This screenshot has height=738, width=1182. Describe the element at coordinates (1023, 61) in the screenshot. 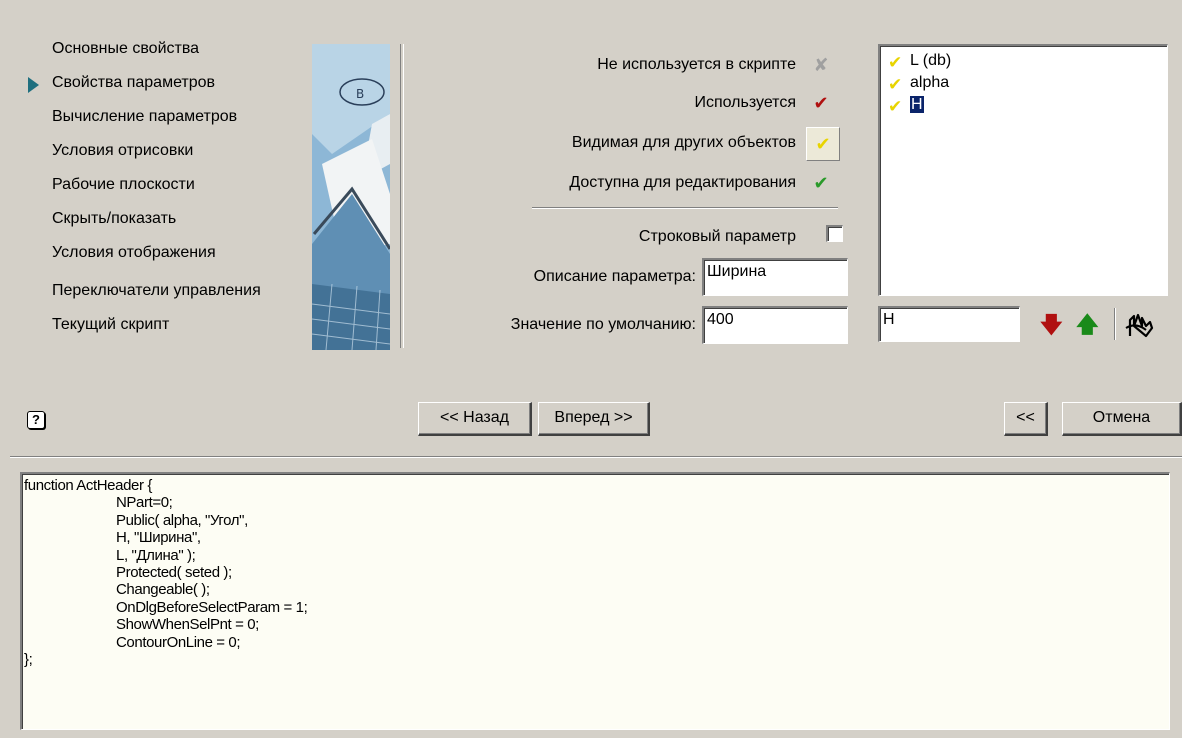

I see `list-item: ✔ L (db)` at that location.